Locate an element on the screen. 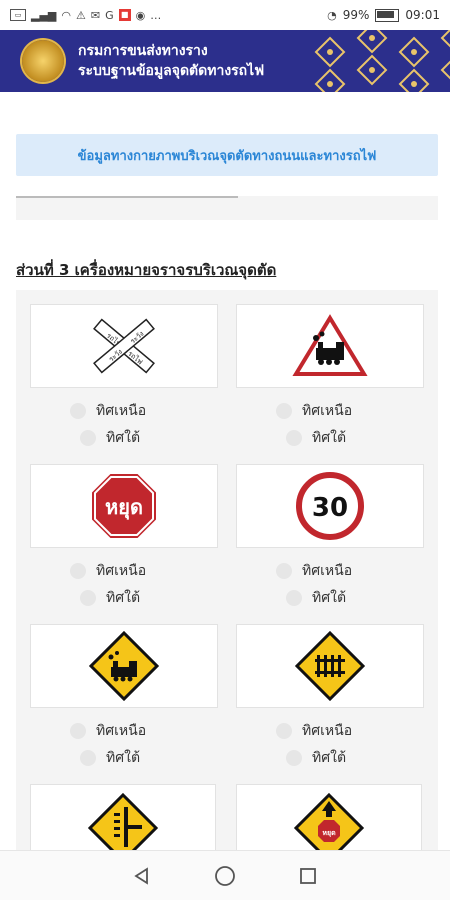 Image resolution: width=450 pixels, height=900 pixels. side-track-diamond-sign is located at coordinates (123, 822).